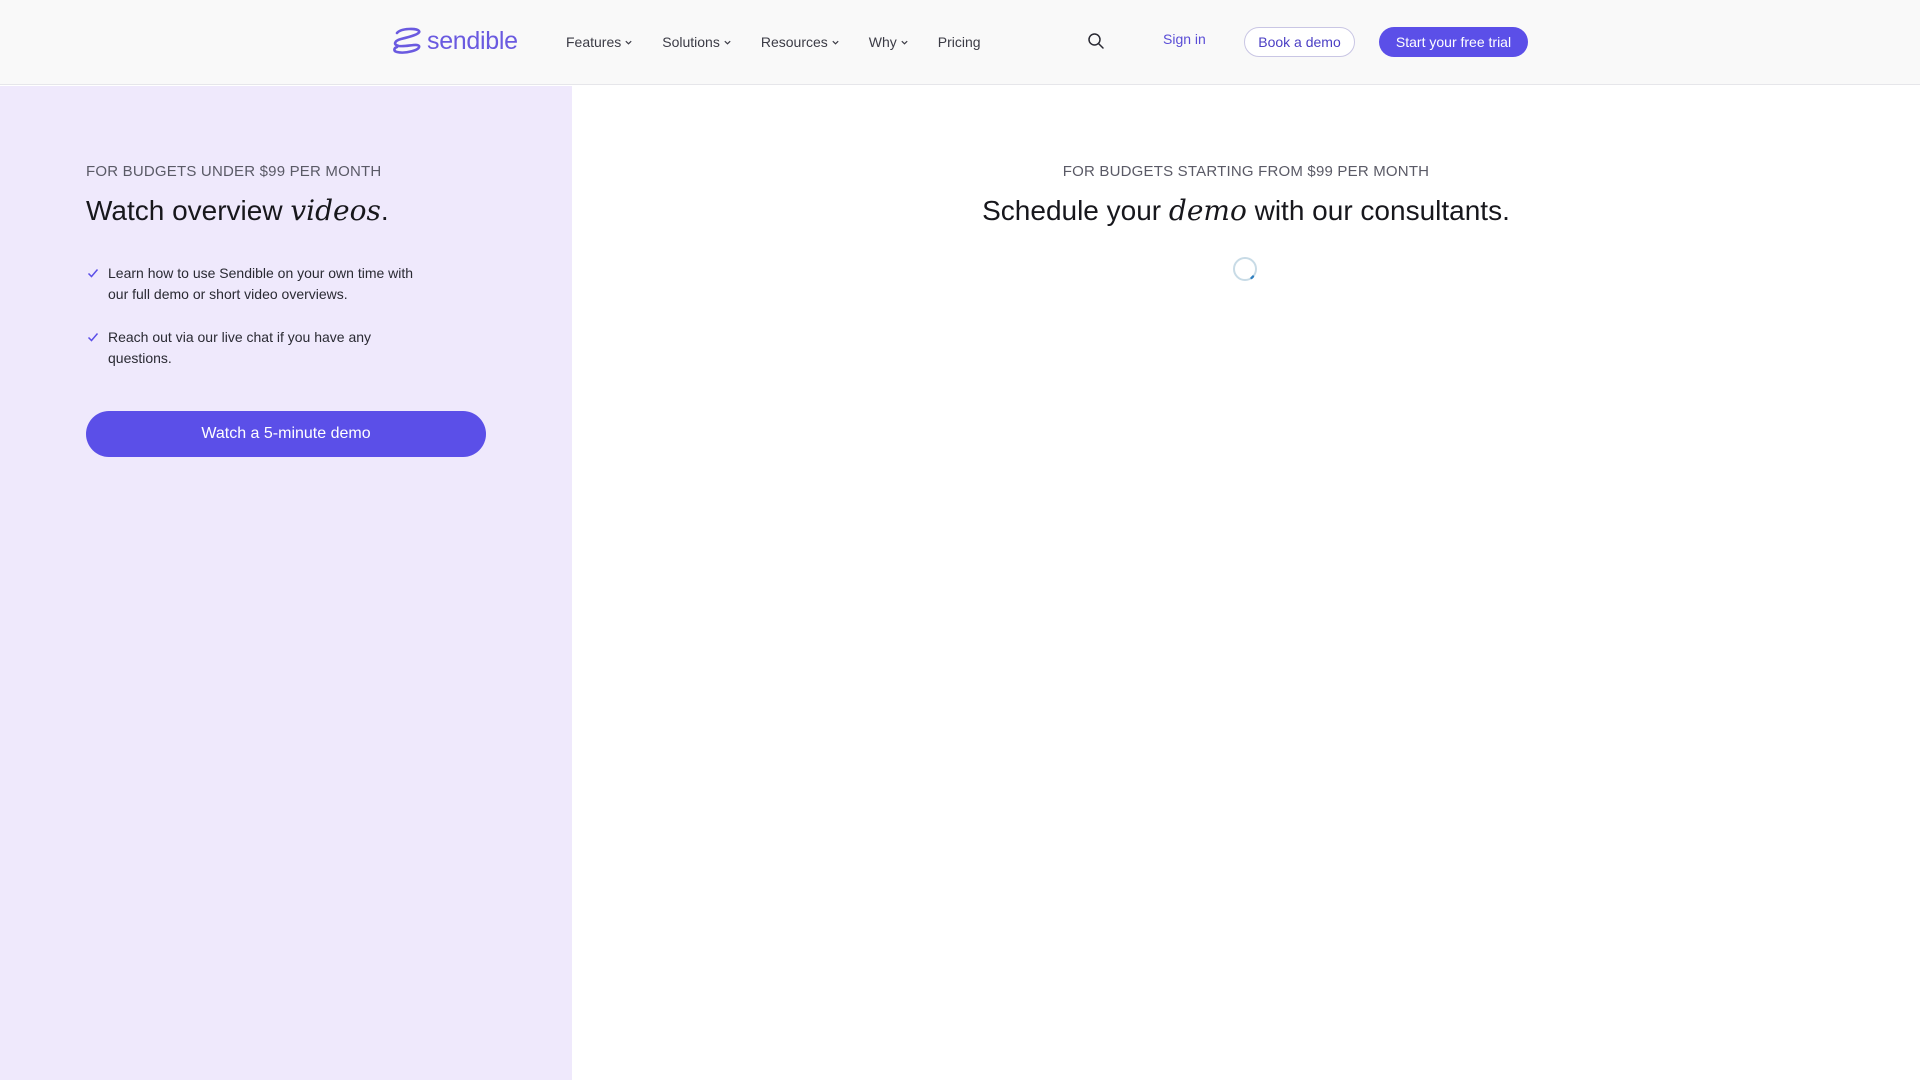  I want to click on loading-spinner-icon, so click(1245, 269).